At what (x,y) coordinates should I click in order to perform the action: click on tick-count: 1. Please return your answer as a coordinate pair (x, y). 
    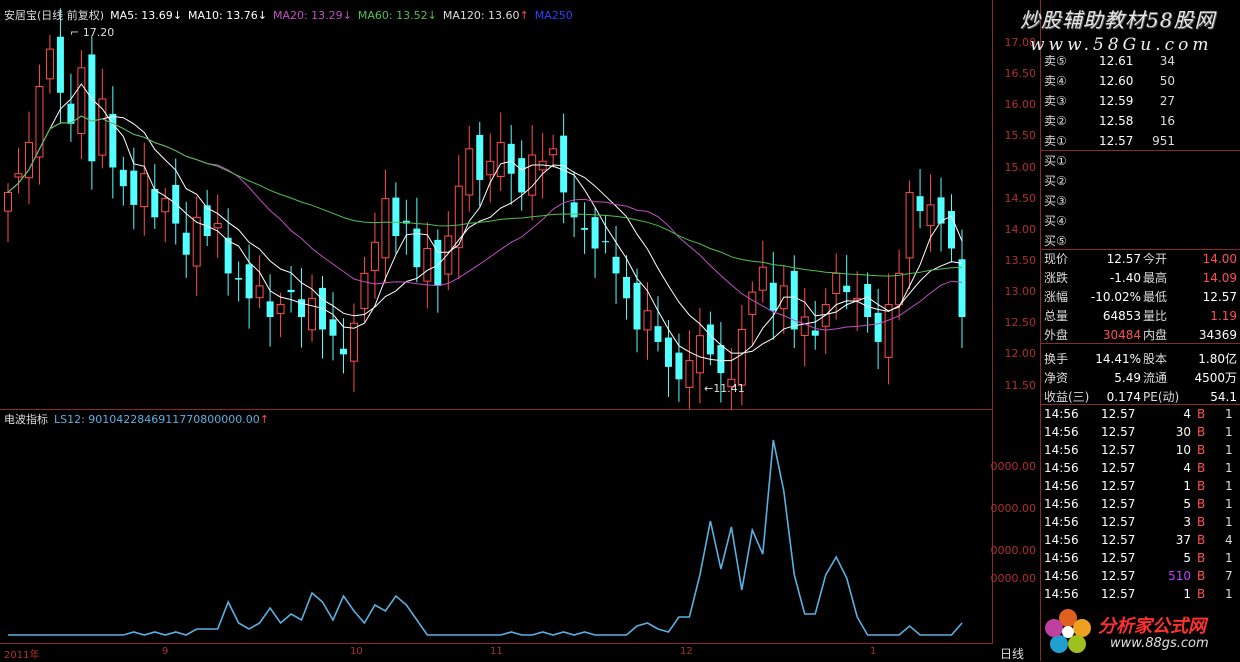
    Looking at the image, I should click on (1229, 450).